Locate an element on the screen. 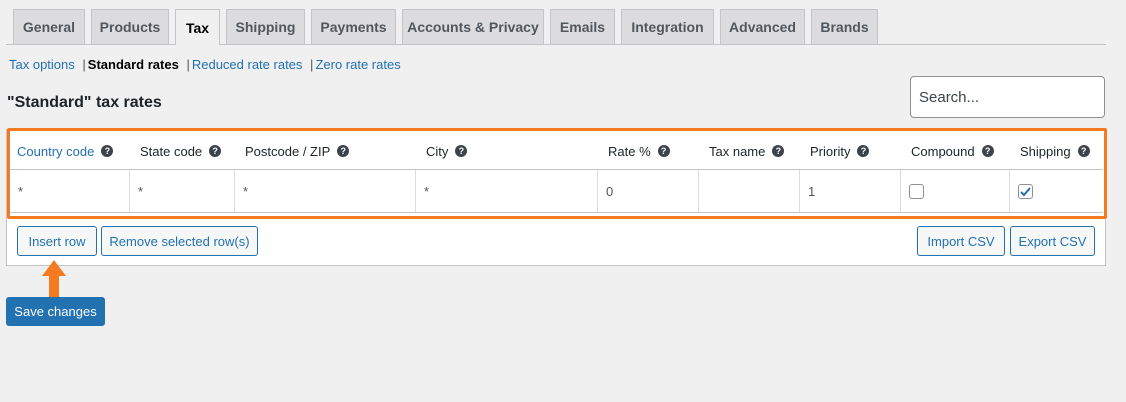  export-csv-button: Export CSV is located at coordinates (1052, 241).